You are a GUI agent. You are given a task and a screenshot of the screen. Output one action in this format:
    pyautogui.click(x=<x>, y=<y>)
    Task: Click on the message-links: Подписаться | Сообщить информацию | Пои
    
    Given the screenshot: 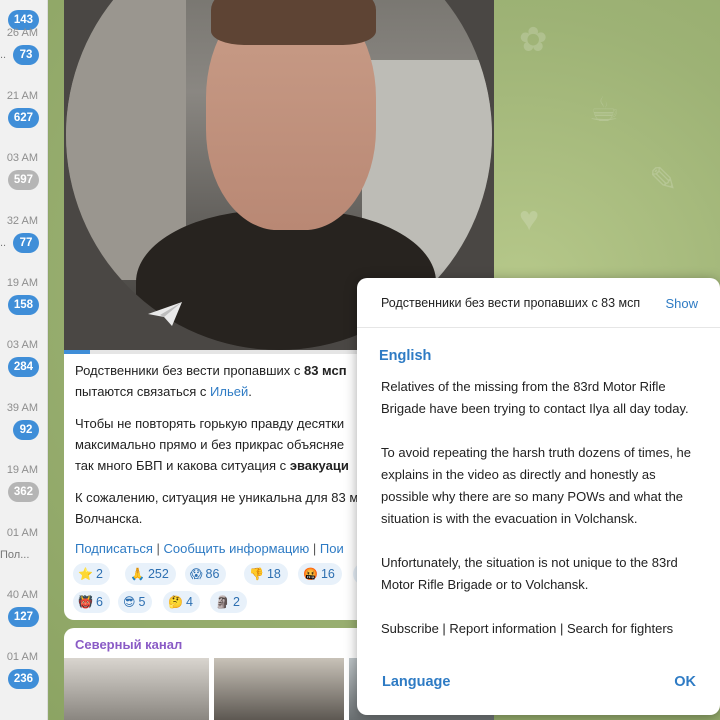 What is the action you would take?
    pyautogui.click(x=209, y=548)
    